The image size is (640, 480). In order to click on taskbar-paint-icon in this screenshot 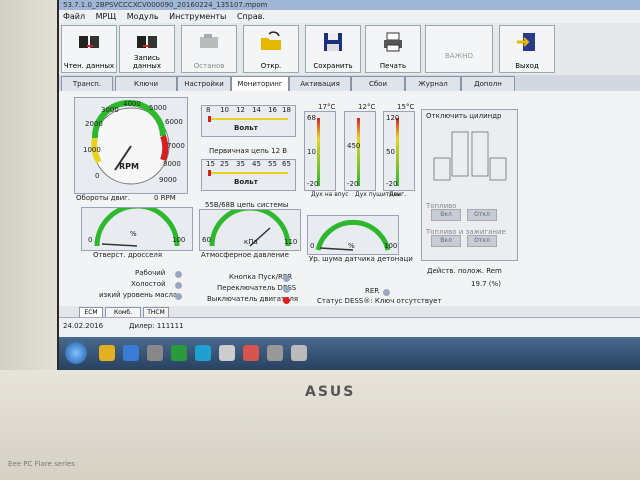, I will do `click(227, 353)`.